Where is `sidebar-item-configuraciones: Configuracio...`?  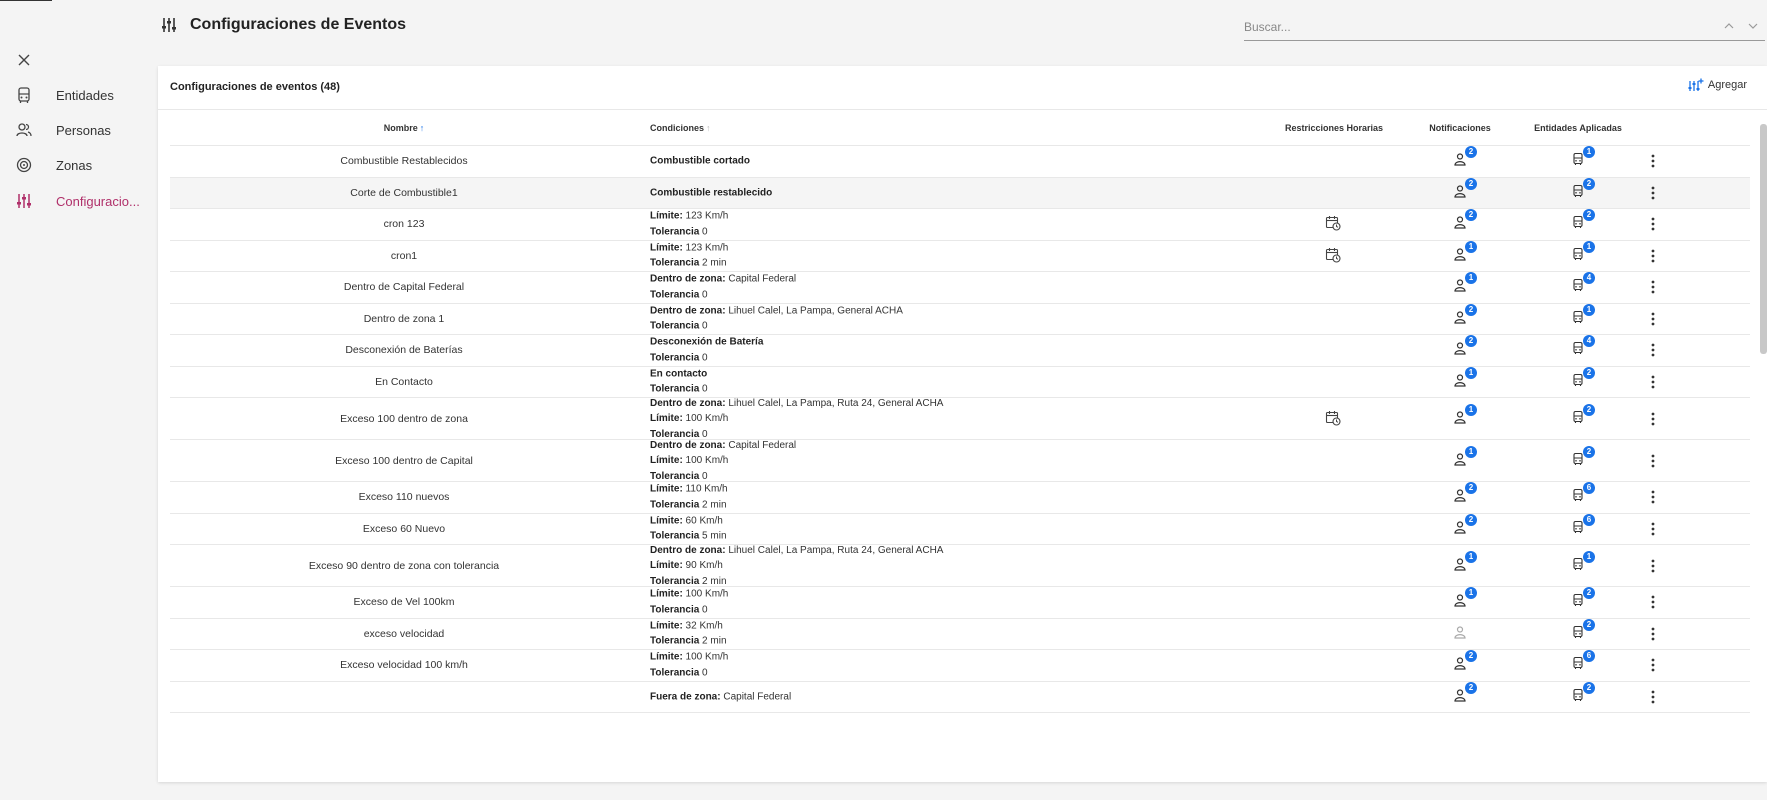
sidebar-item-configuraciones: Configuracio... is located at coordinates (75, 201).